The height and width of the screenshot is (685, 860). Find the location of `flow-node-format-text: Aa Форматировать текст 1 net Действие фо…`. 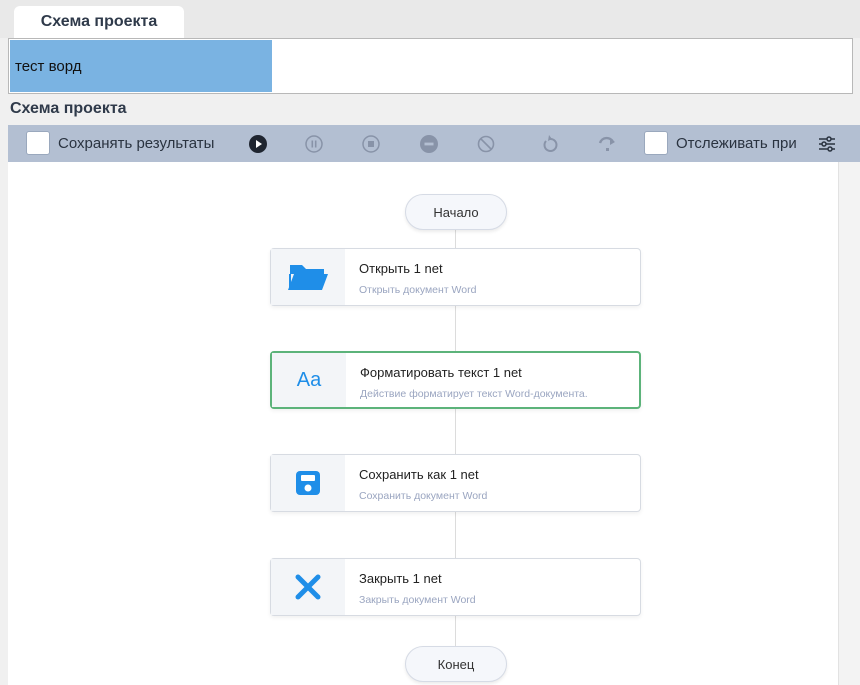

flow-node-format-text: Aa Форматировать текст 1 net Действие фо… is located at coordinates (455, 380).